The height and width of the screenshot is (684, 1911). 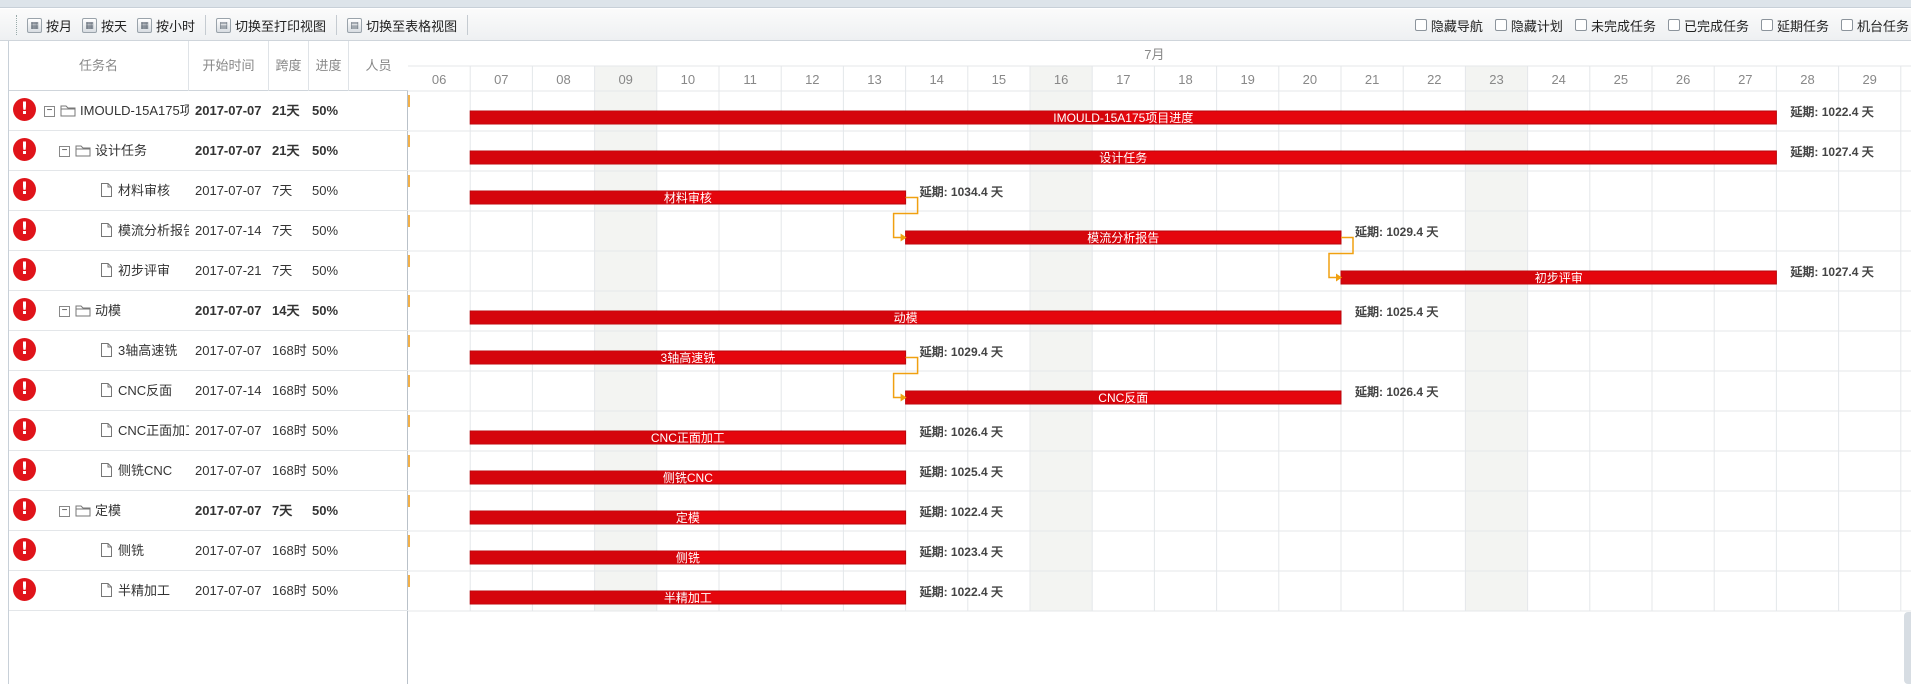 What do you see at coordinates (208, 511) in the screenshot?
I see `task-row: ! − 定模 2017-07-07 7天 50%` at bounding box center [208, 511].